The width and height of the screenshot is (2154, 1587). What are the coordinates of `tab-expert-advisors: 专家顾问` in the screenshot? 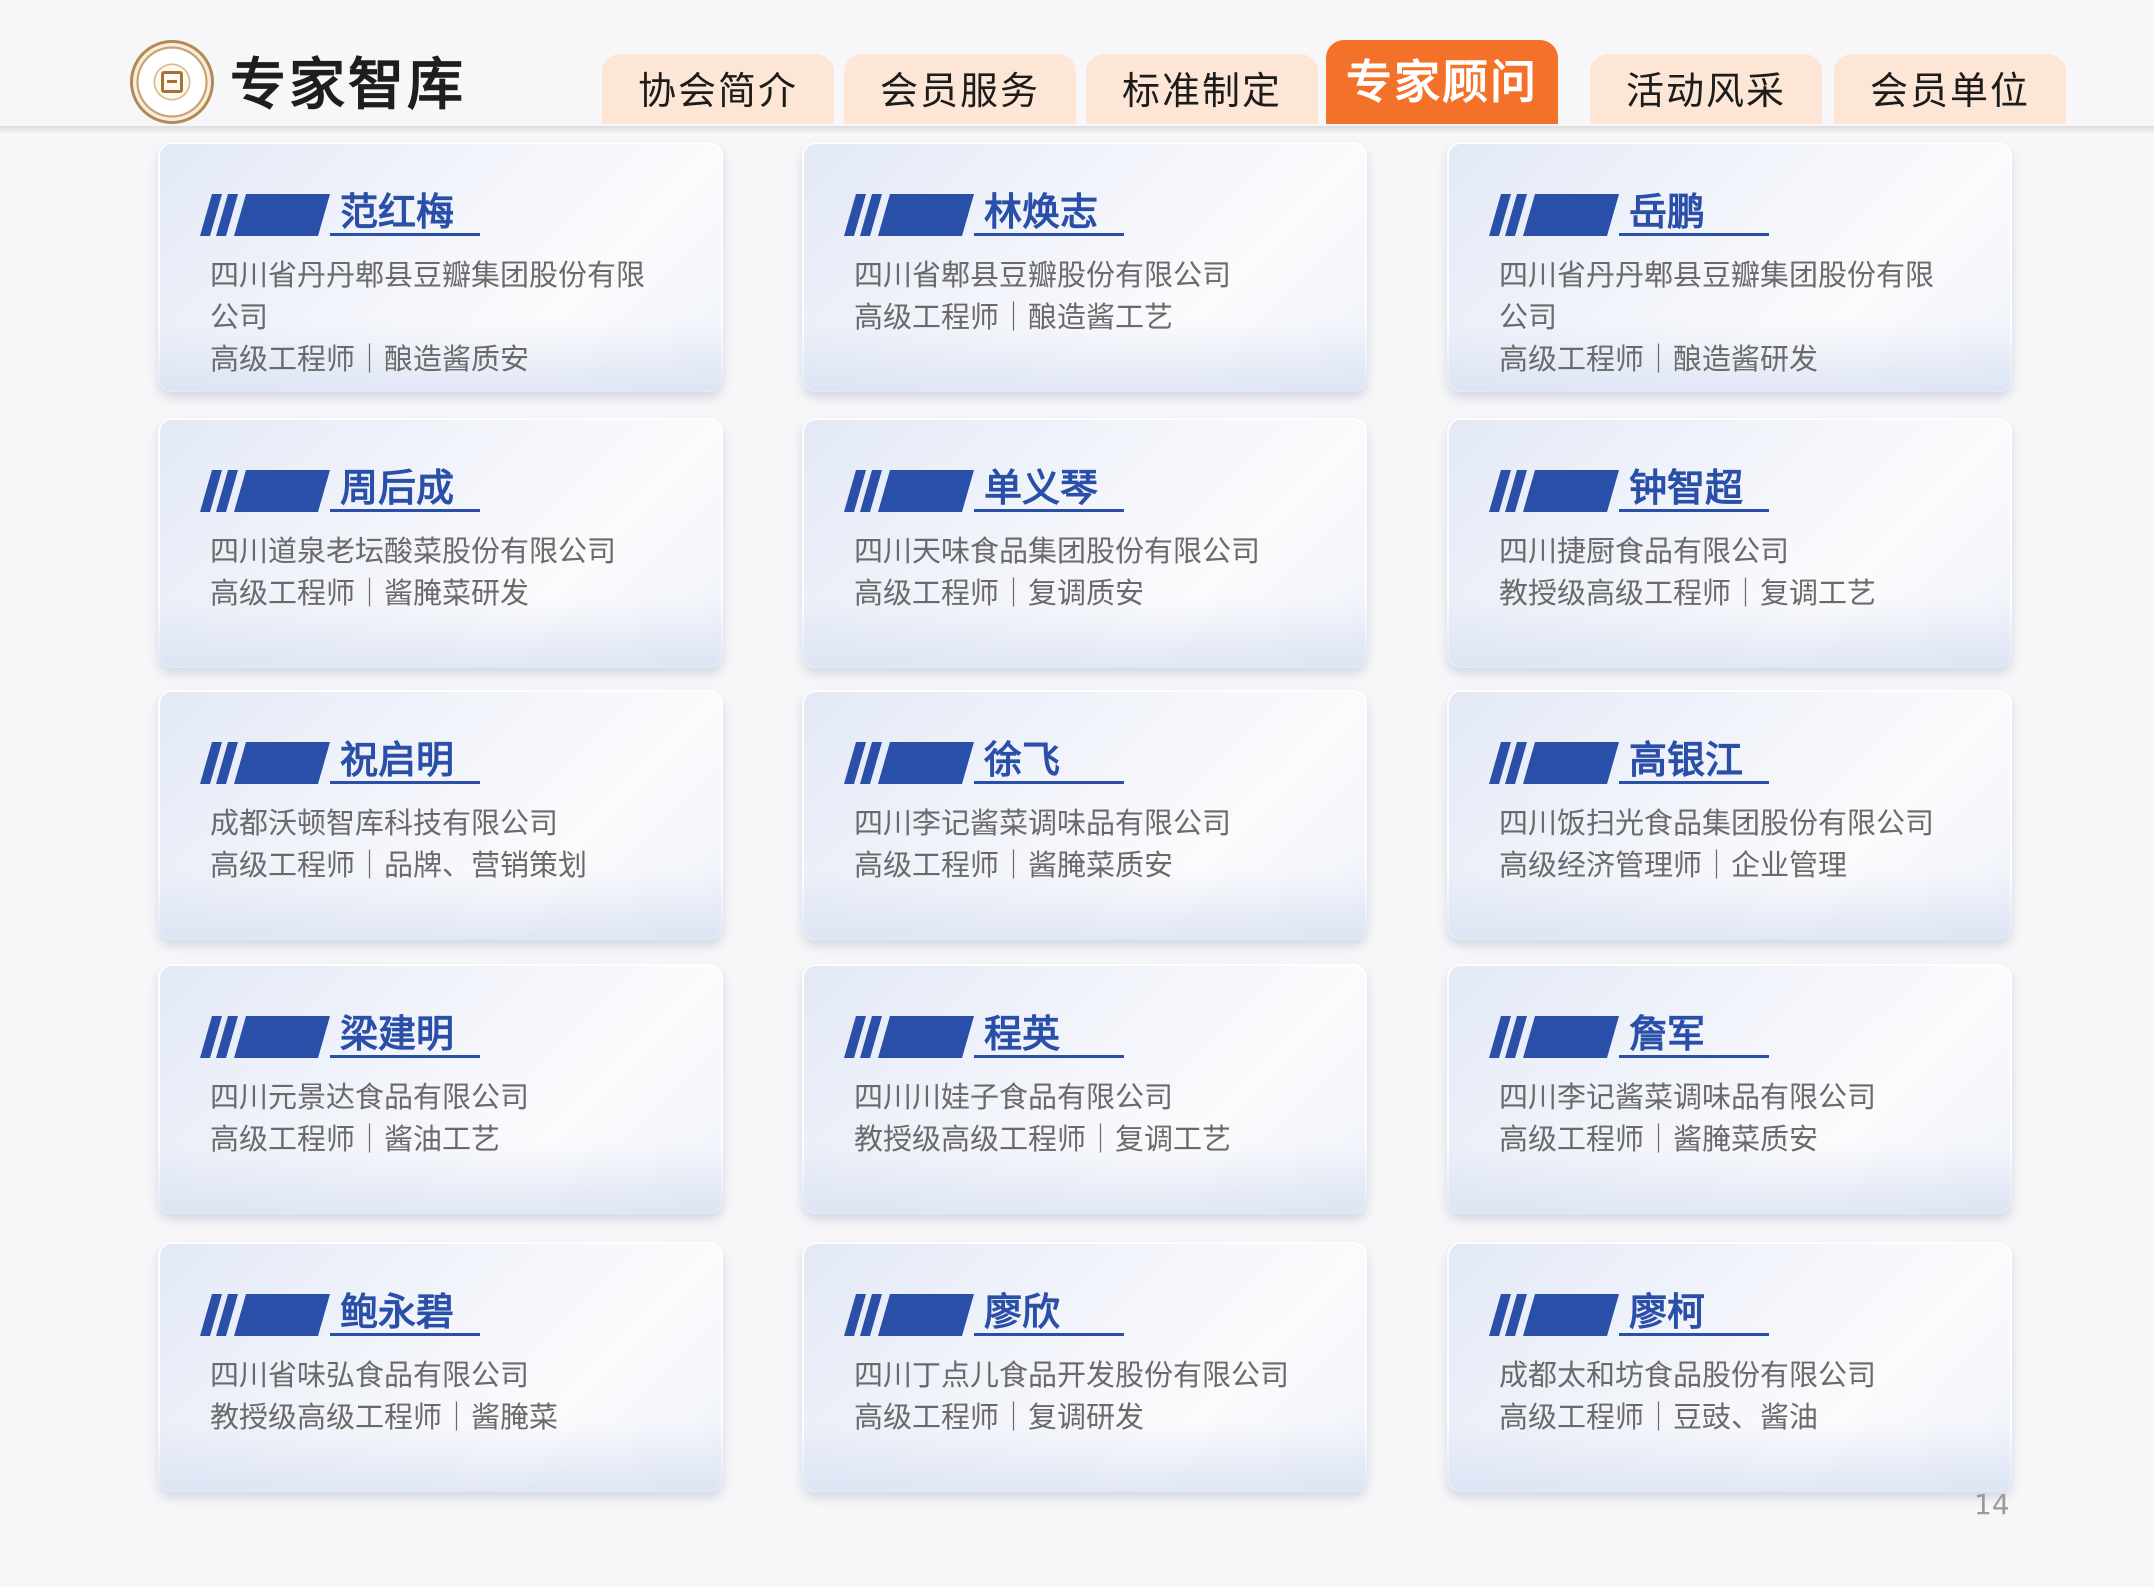 It's located at (1442, 82).